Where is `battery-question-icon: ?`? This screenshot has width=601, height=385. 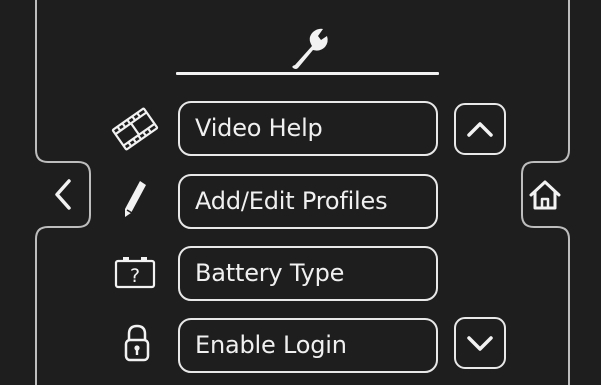
battery-question-icon: ? is located at coordinates (135, 273).